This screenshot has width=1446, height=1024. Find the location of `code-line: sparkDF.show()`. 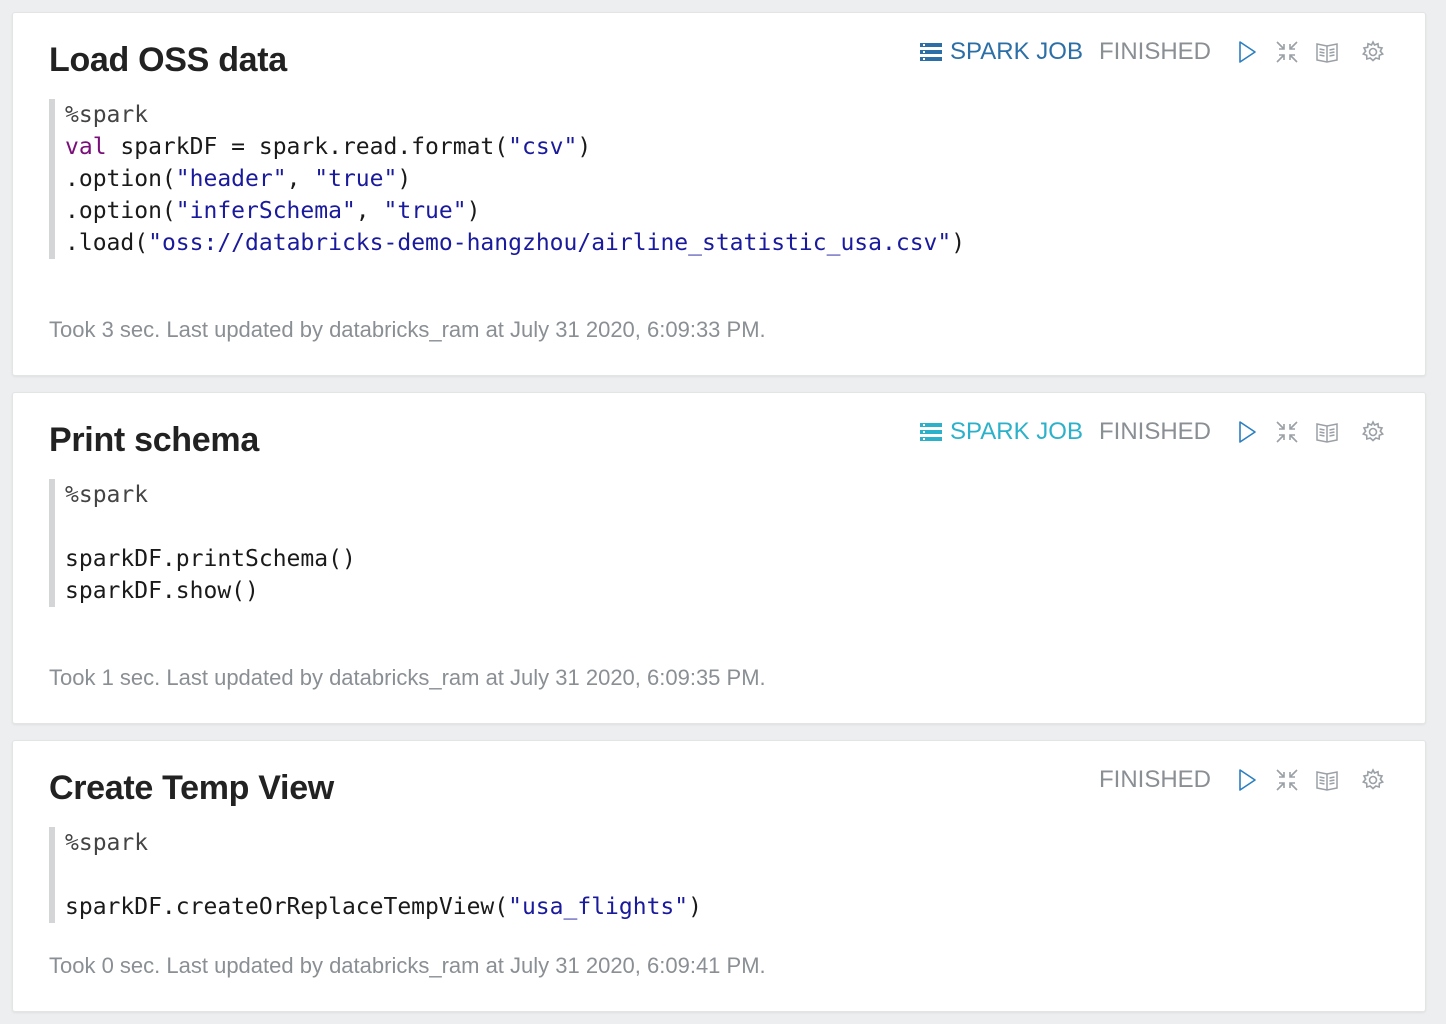

code-line: sparkDF.show() is located at coordinates (730, 591).